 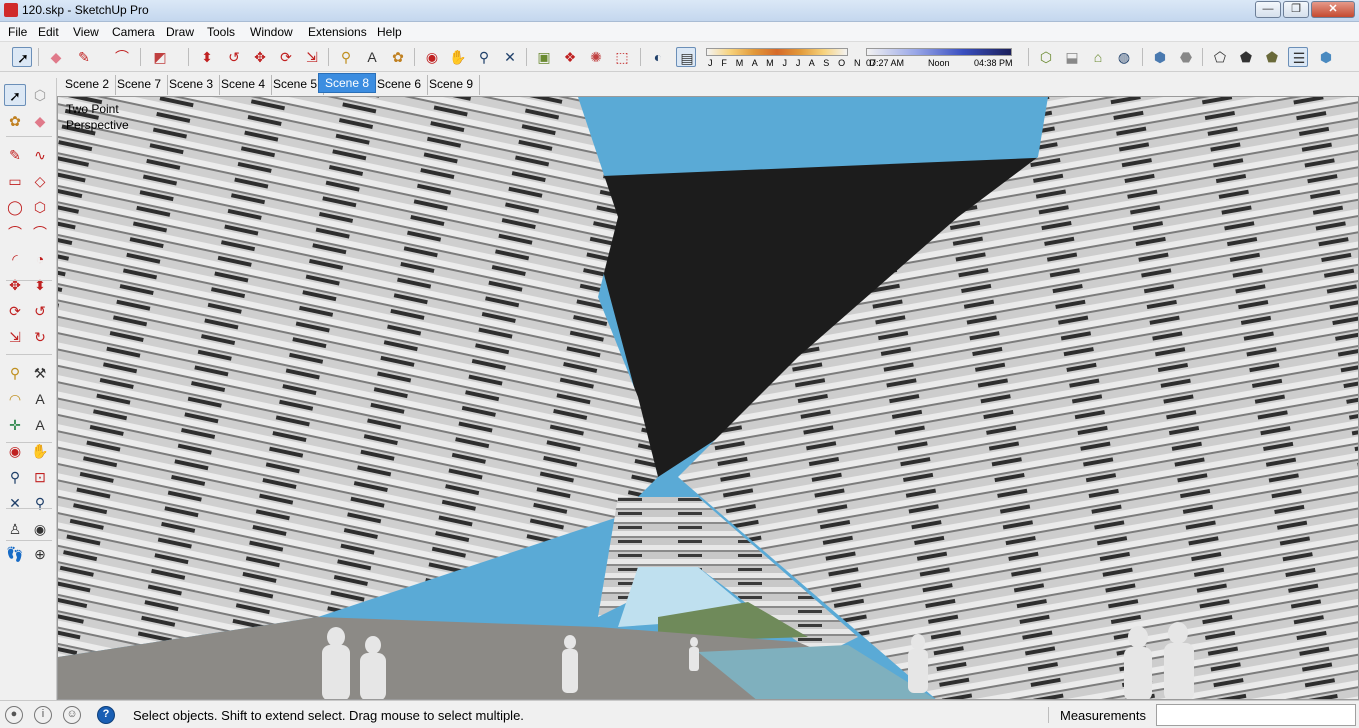 I want to click on style-hidden-line-icon: ⬟, so click(x=1246, y=57).